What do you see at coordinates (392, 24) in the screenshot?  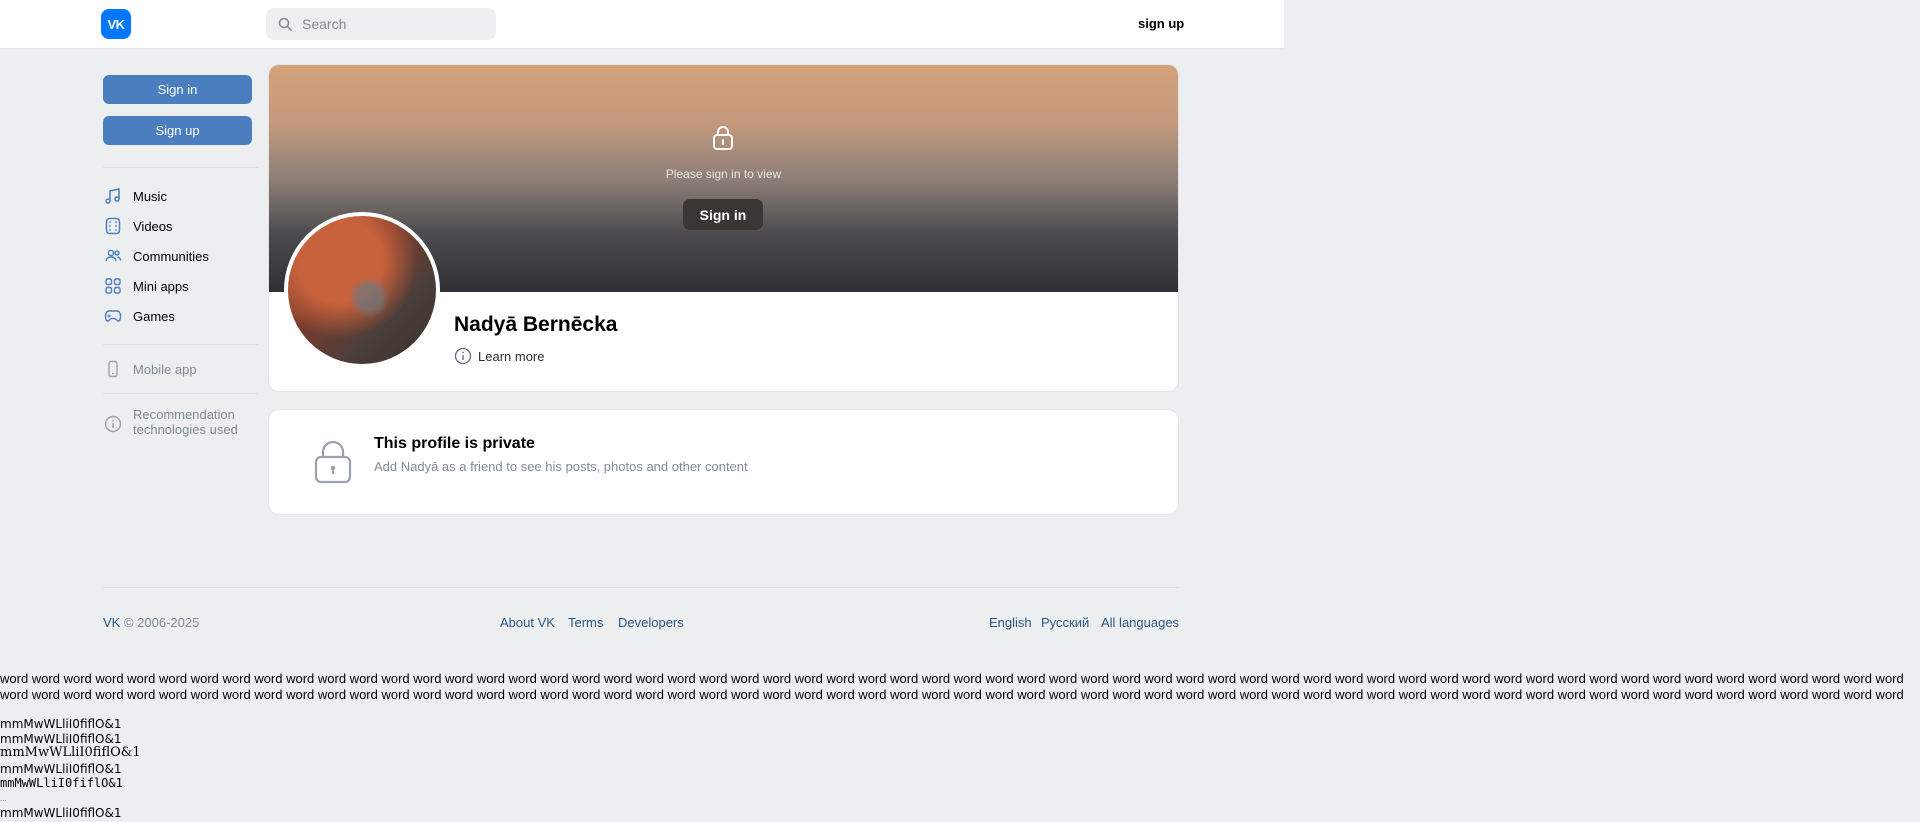 I see `search-input` at bounding box center [392, 24].